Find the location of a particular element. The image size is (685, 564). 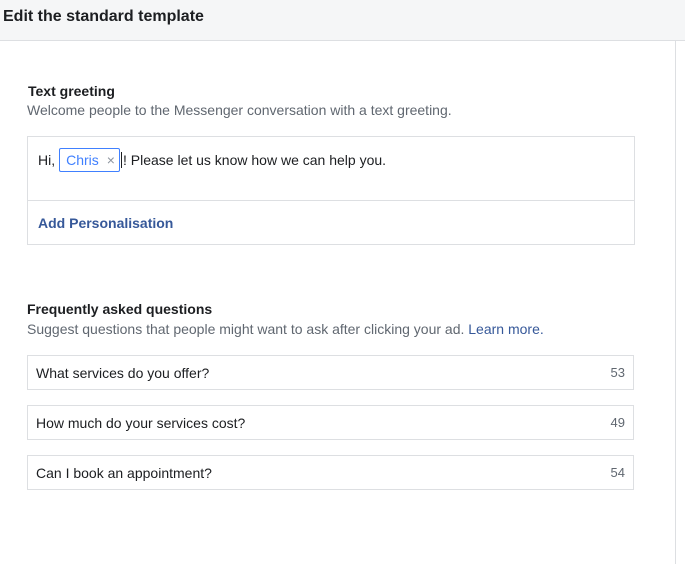

first-name-token: Chris × is located at coordinates (89, 160).